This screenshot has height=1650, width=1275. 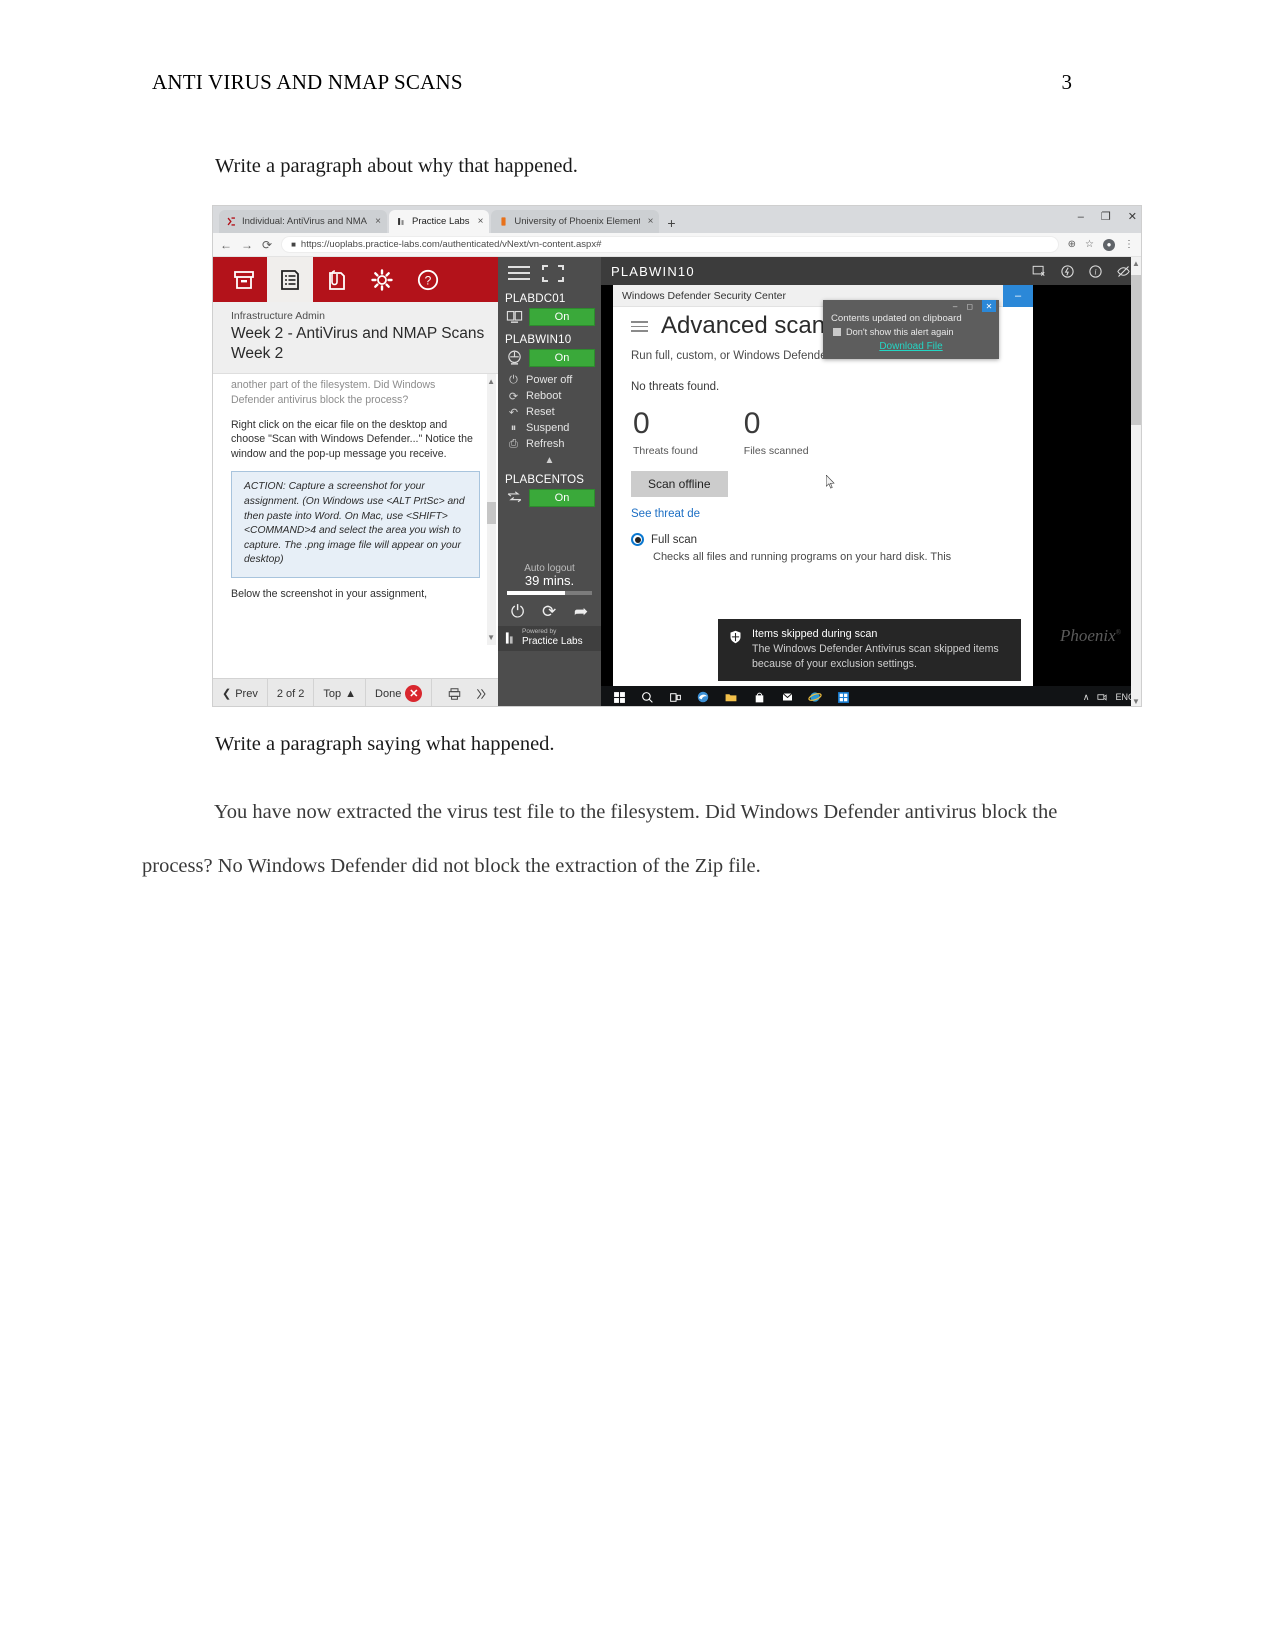 I want to click on clipboard-alert-minimize: –, so click(x=955, y=306).